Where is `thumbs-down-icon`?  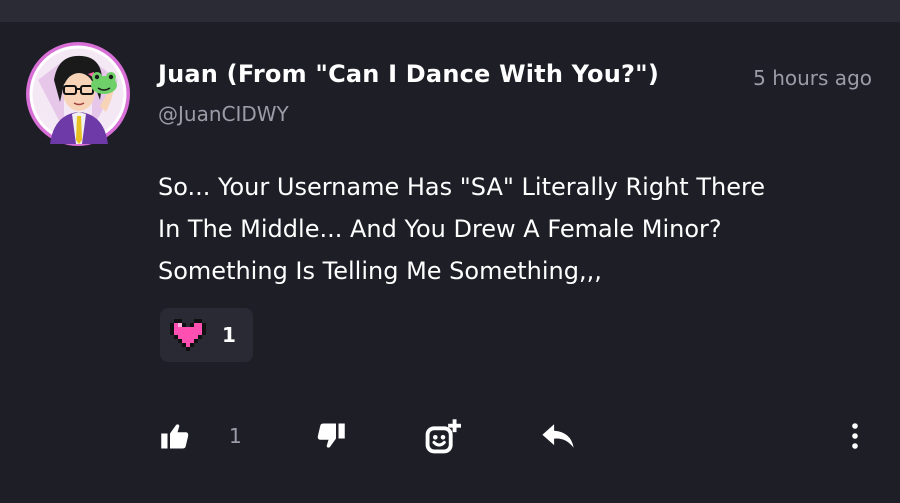 thumbs-down-icon is located at coordinates (331, 435).